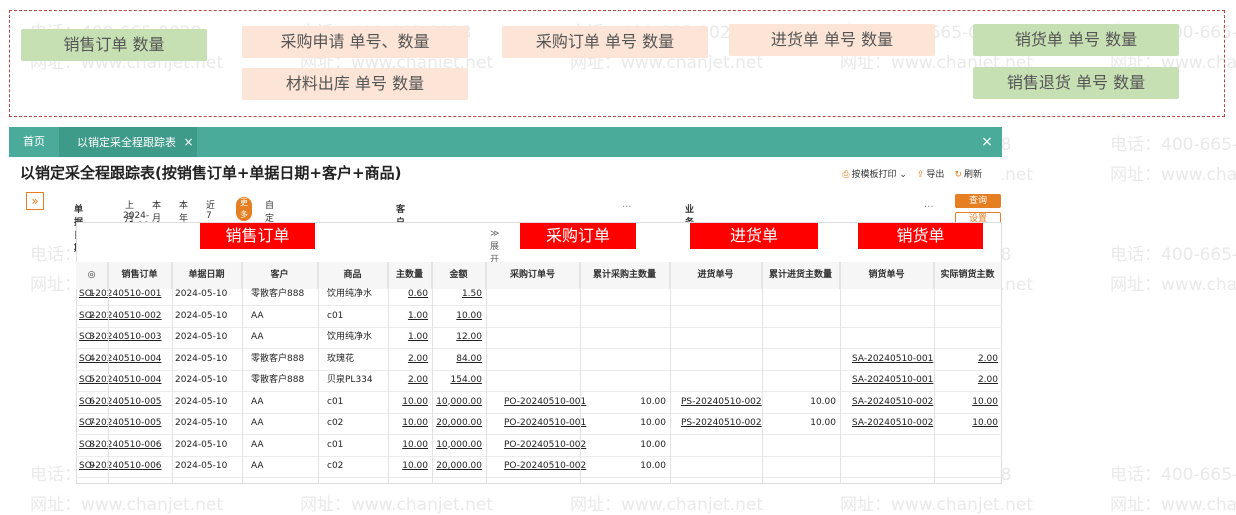 The width and height of the screenshot is (1236, 515). What do you see at coordinates (183, 211) in the screenshot?
I see `chip-this-year: 本年` at bounding box center [183, 211].